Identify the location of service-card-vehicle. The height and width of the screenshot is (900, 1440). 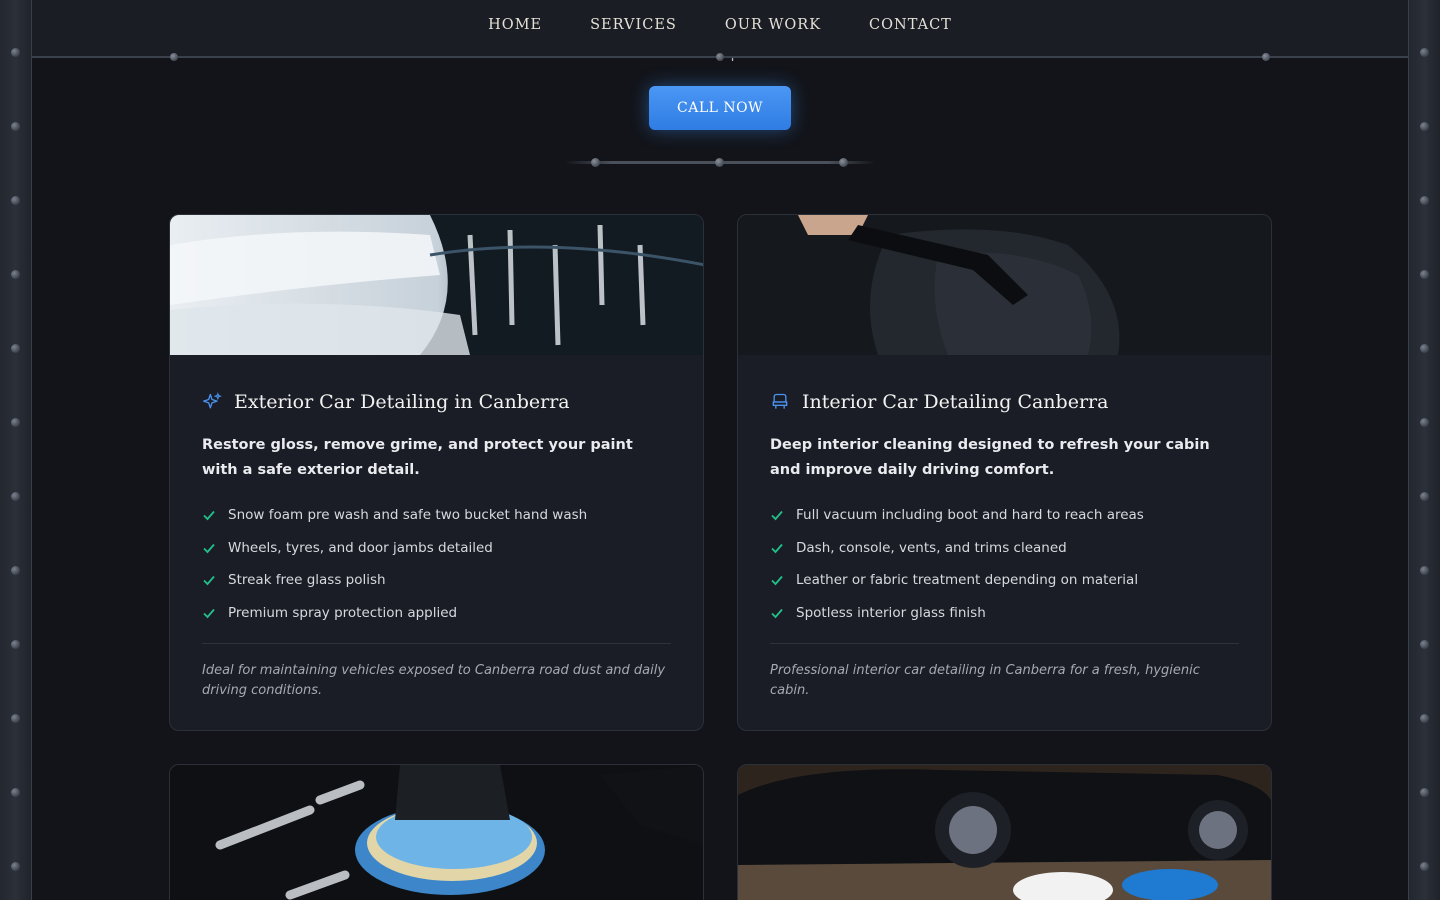
(1004, 832).